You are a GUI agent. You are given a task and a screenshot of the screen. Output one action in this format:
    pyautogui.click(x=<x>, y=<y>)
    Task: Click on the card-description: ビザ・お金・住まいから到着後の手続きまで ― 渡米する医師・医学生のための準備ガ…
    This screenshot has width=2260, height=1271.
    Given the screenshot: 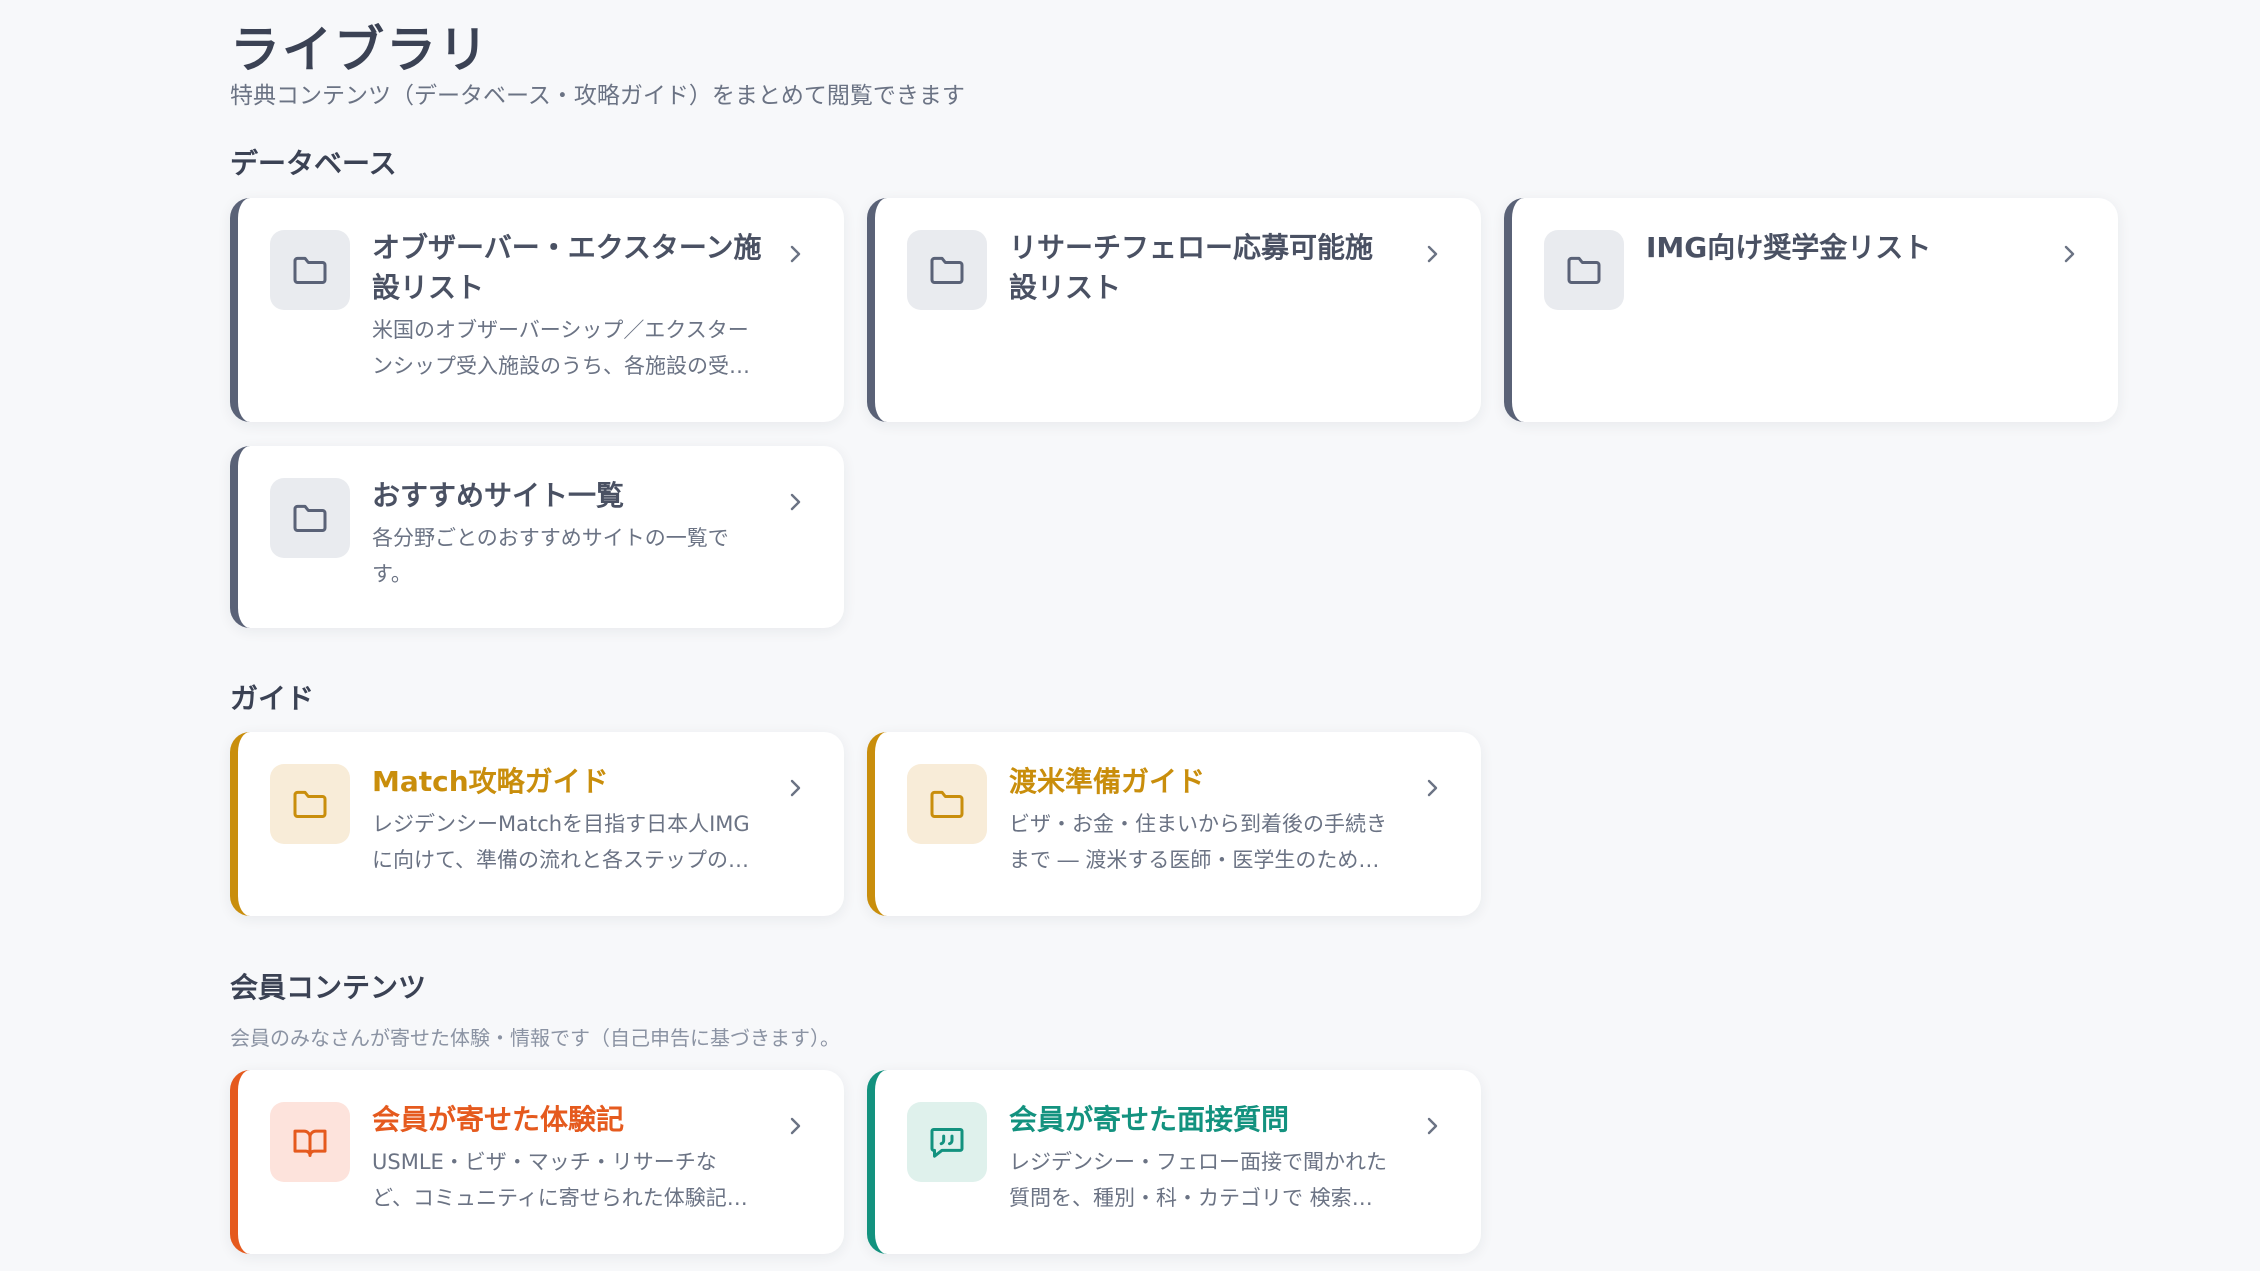 What is the action you would take?
    pyautogui.click(x=1198, y=842)
    